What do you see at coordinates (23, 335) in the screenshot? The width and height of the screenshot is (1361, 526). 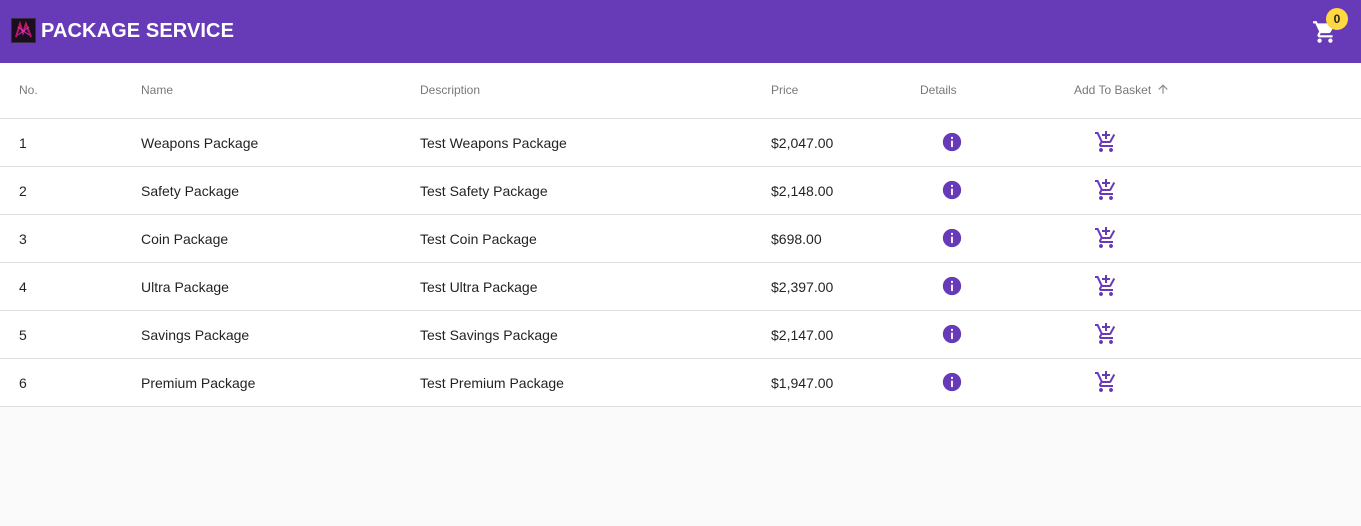 I see `row-number: 5` at bounding box center [23, 335].